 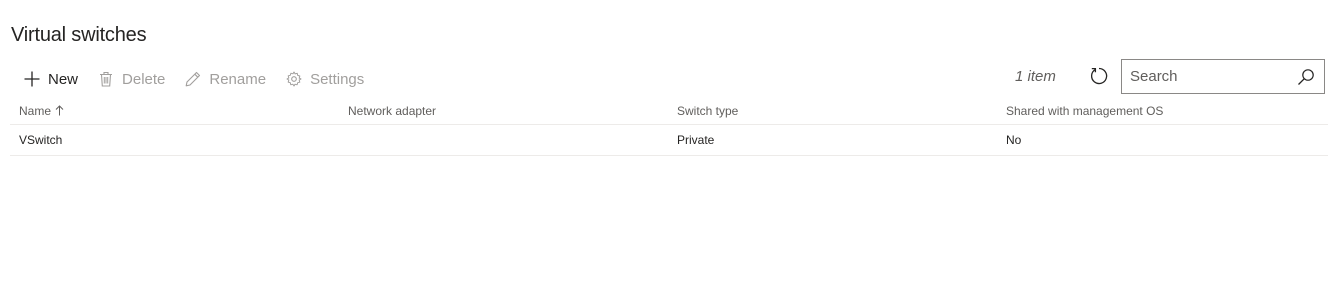 What do you see at coordinates (337, 79) in the screenshot?
I see `settings-button-label: Settings` at bounding box center [337, 79].